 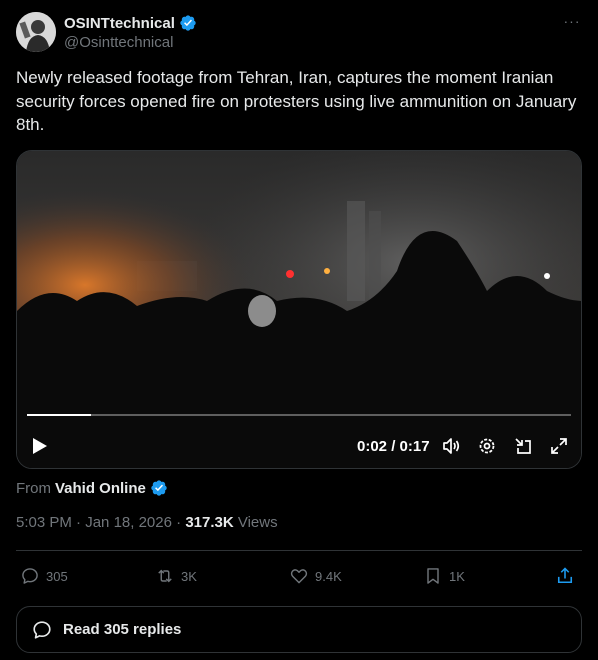 I want to click on tweet-date: Jan 18, 2026, so click(x=128, y=522).